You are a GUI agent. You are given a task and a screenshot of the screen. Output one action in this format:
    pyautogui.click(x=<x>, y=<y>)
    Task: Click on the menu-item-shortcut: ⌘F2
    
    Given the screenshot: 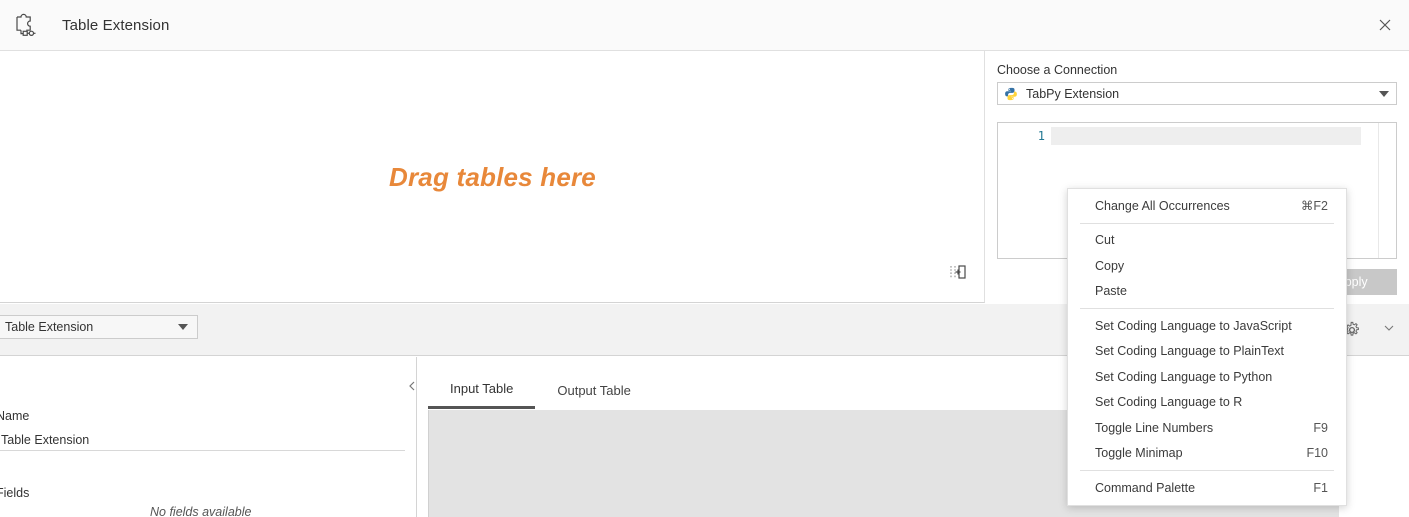 What is the action you would take?
    pyautogui.click(x=1314, y=206)
    